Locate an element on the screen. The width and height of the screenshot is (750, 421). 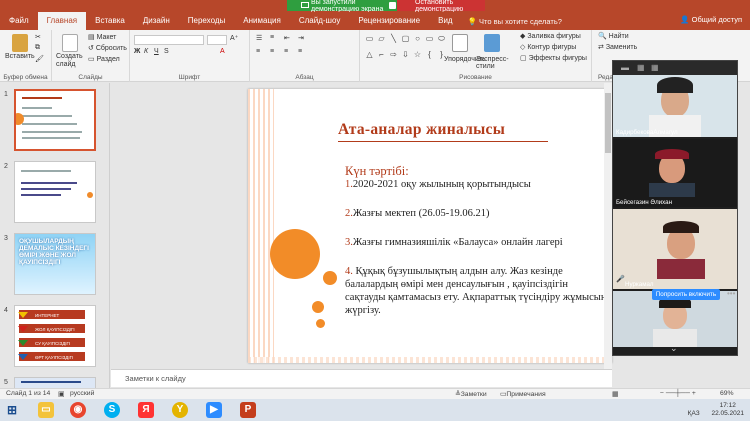
replace-button: ⇄ Заменить is located at coordinates (617, 47).